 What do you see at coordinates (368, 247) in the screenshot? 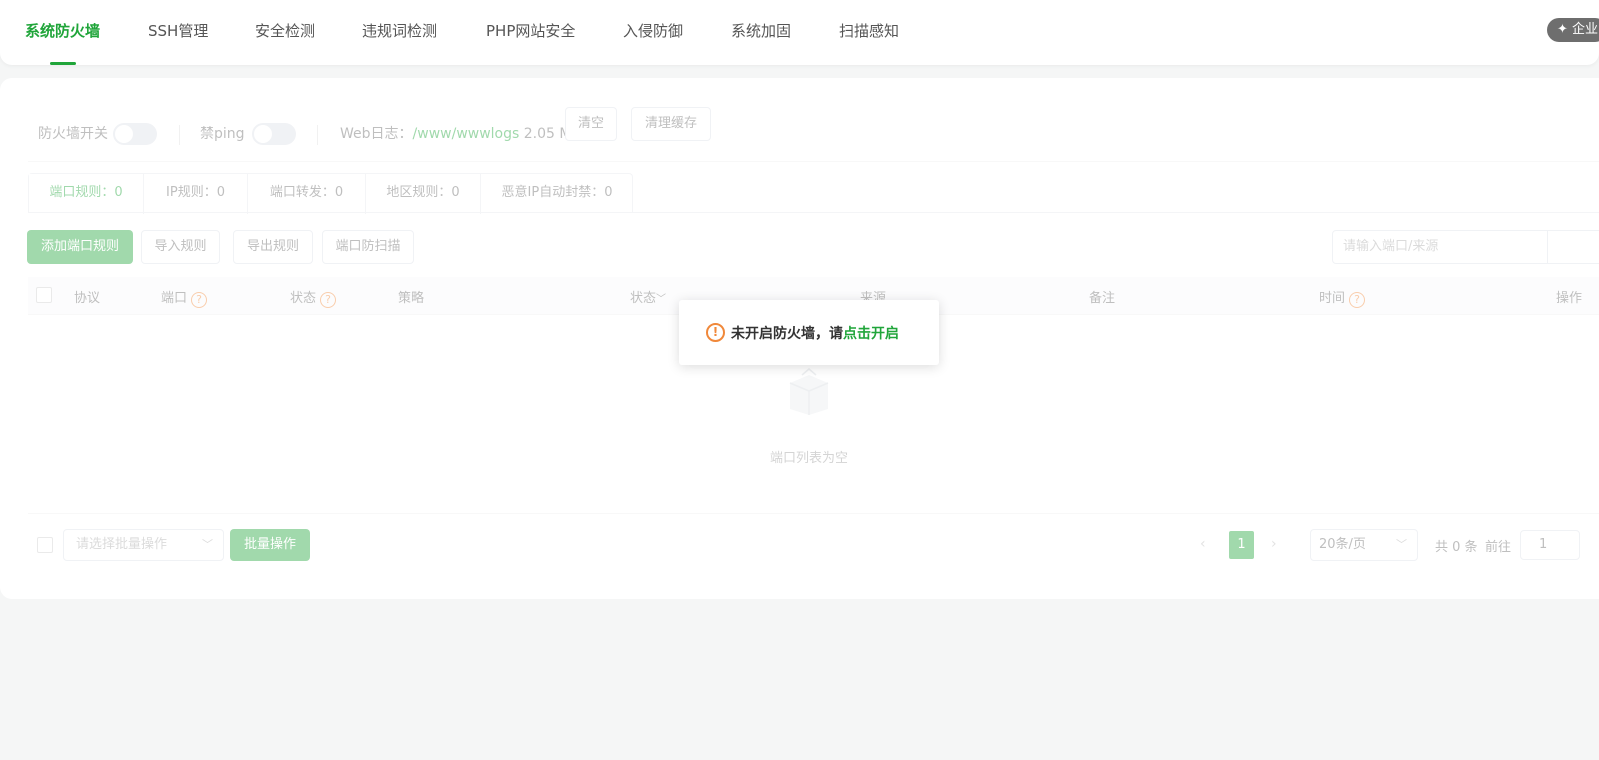
I see `port-scan-protect-button: 端口防扫描` at bounding box center [368, 247].